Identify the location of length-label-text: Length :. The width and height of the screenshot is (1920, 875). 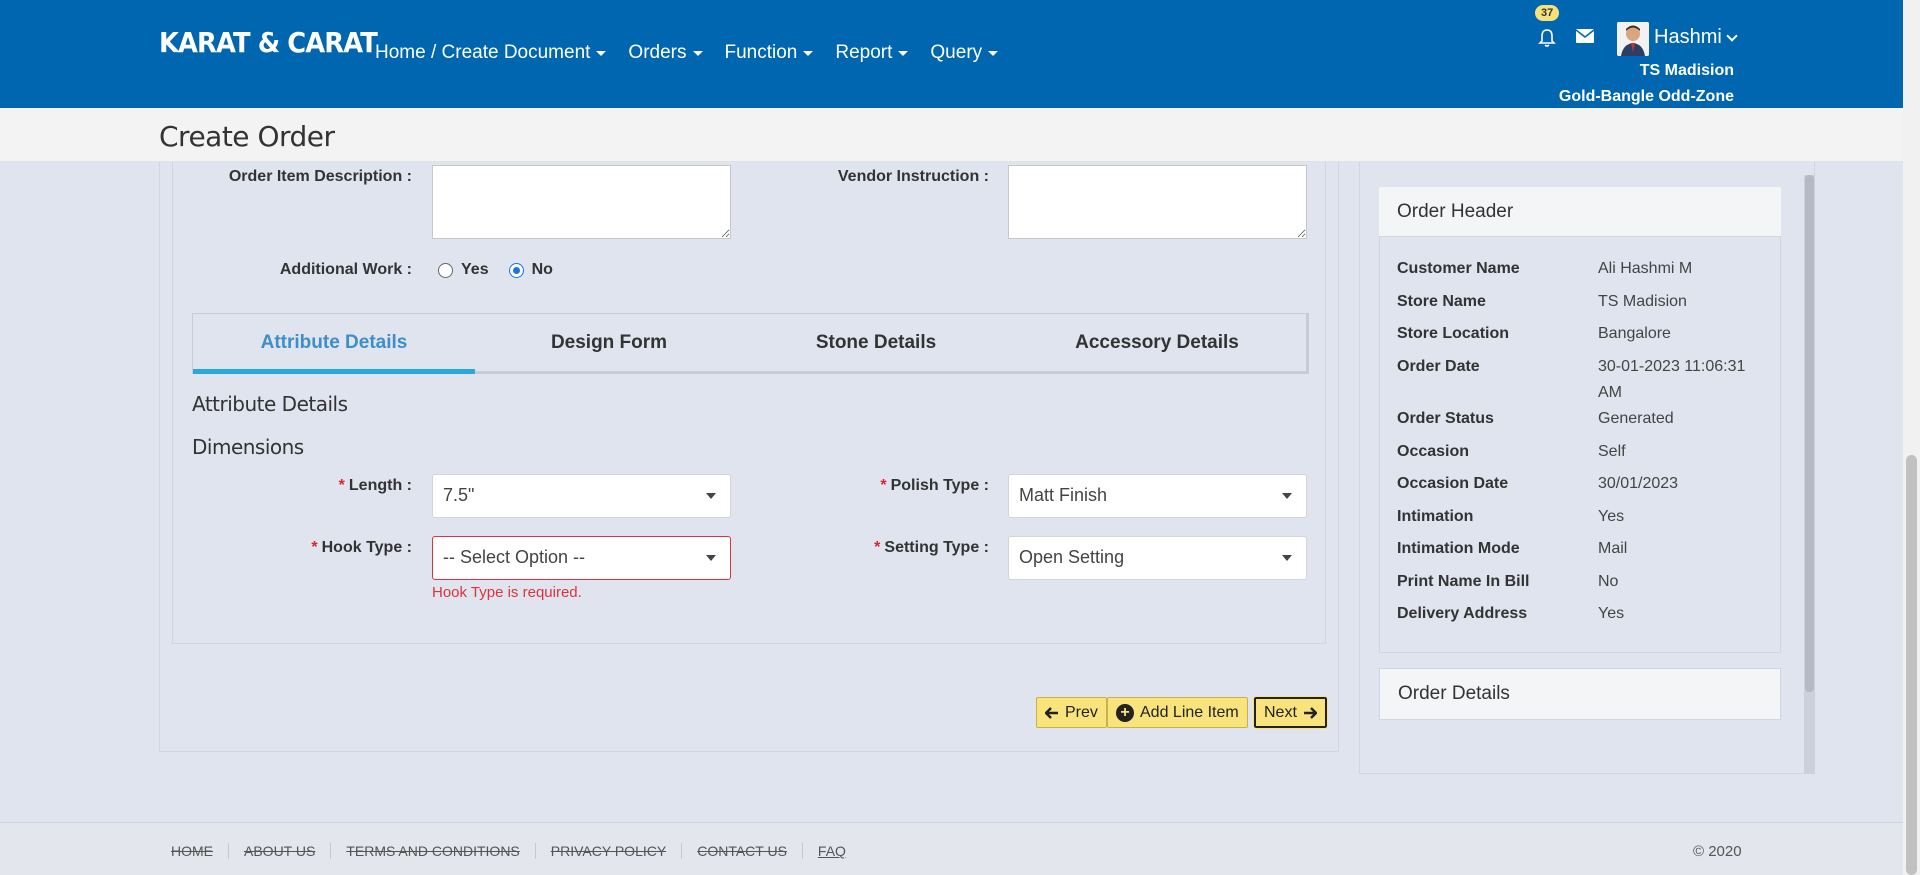
(380, 485).